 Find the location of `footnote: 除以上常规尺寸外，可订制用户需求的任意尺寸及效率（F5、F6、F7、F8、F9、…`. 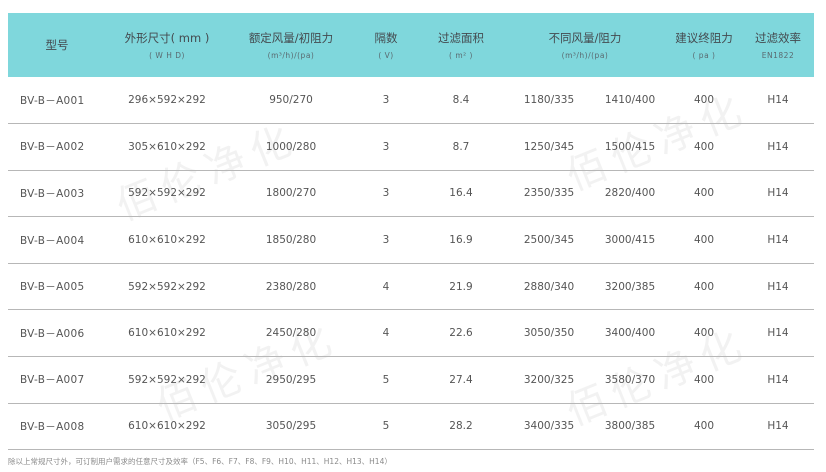

footnote: 除以上常规尺寸外，可订制用户需求的任意尺寸及效率（F5、F6、F7、F8、F9、… is located at coordinates (200, 461).